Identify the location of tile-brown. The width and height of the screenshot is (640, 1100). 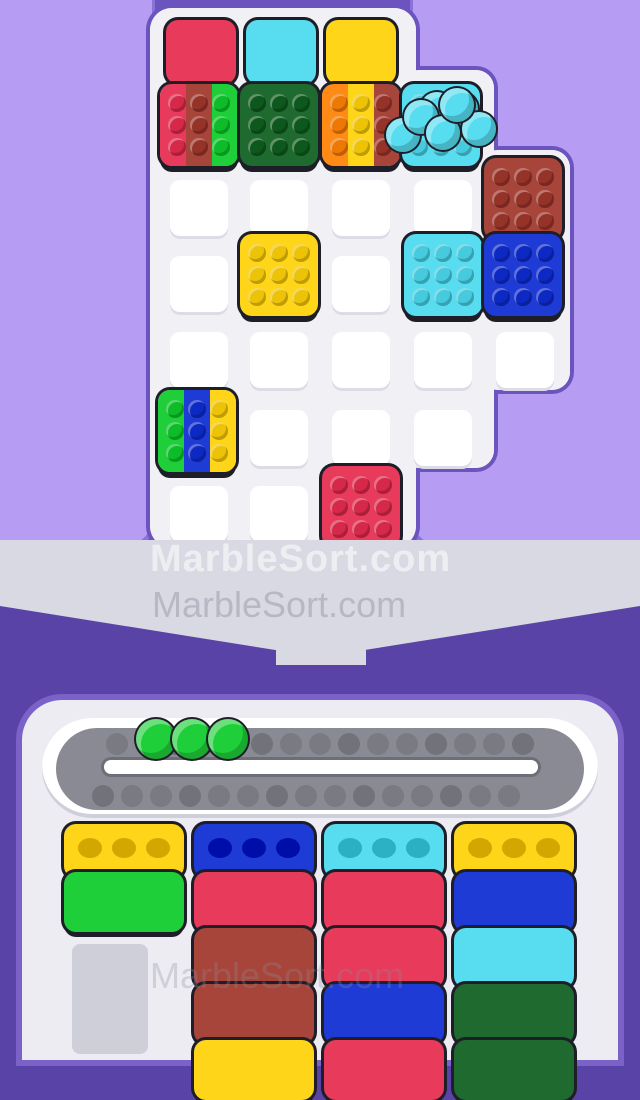
(523, 199).